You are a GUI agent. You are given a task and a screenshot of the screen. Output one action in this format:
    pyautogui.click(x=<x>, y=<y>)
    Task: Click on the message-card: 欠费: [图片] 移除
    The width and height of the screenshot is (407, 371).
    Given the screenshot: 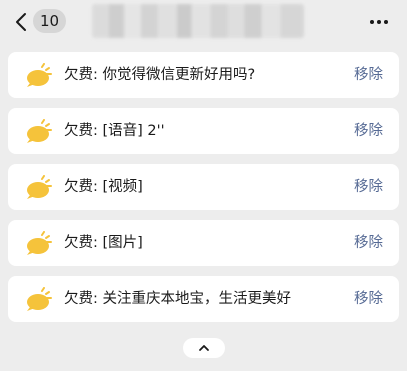 What is the action you would take?
    pyautogui.click(x=203, y=243)
    